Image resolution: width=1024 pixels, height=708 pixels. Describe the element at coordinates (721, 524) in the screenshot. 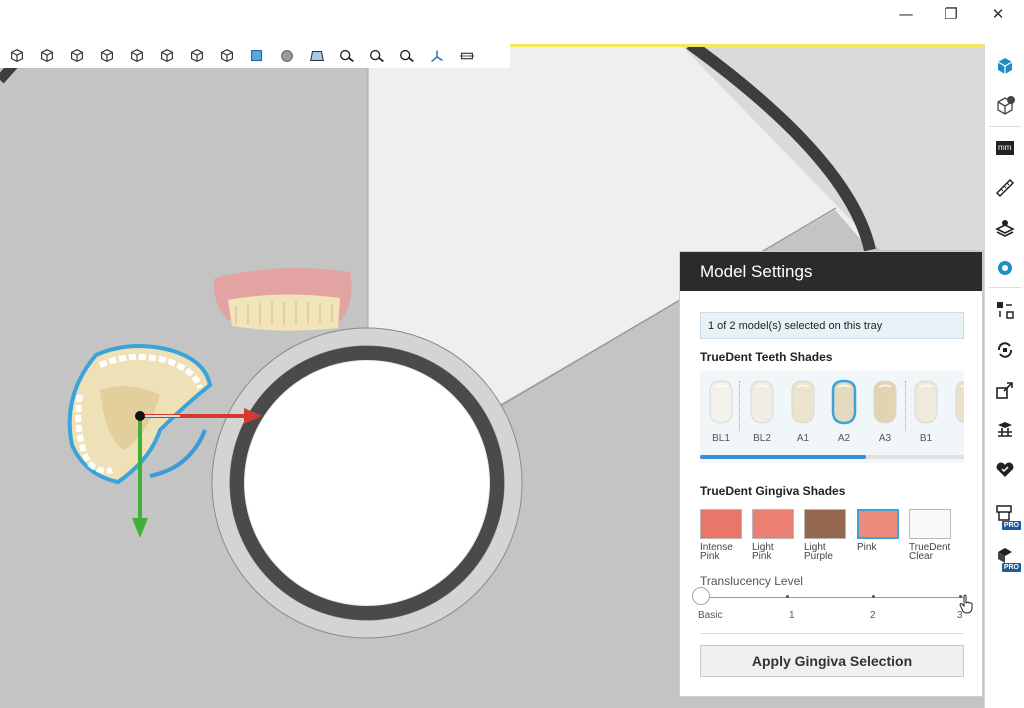

I see `gingiva-swatch-intense-pink` at that location.